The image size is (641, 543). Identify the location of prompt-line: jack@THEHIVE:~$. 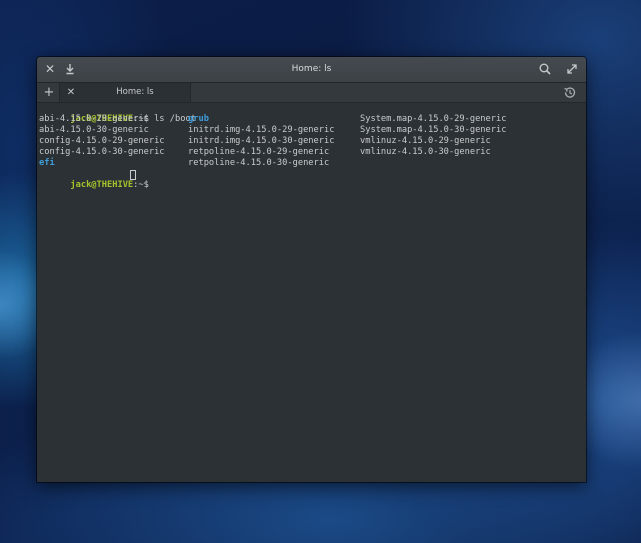
(96, 185).